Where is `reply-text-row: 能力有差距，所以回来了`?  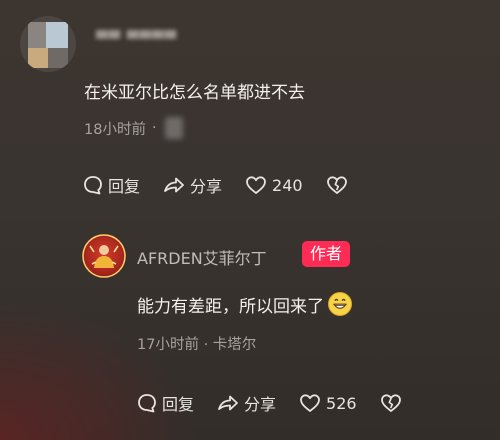 reply-text-row: 能力有差距，所以回来了 is located at coordinates (245, 304).